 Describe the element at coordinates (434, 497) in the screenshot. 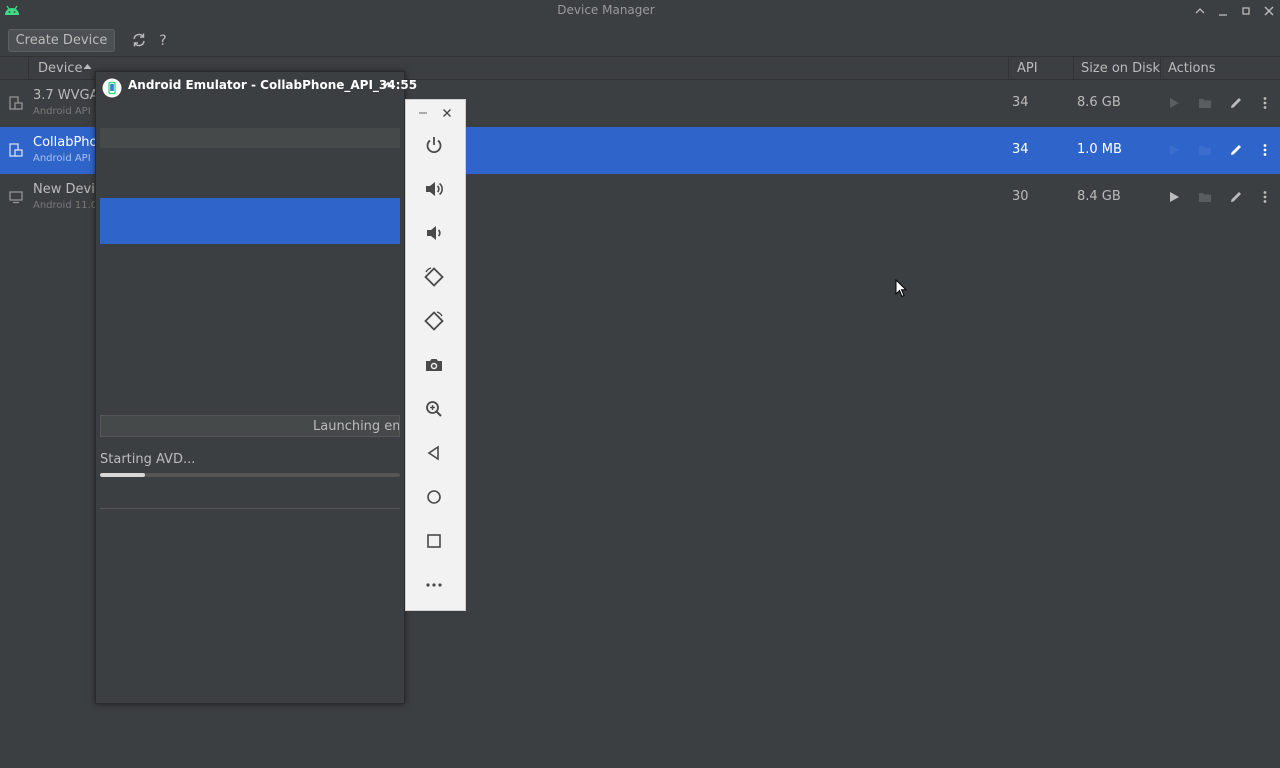

I see `home-icon` at that location.